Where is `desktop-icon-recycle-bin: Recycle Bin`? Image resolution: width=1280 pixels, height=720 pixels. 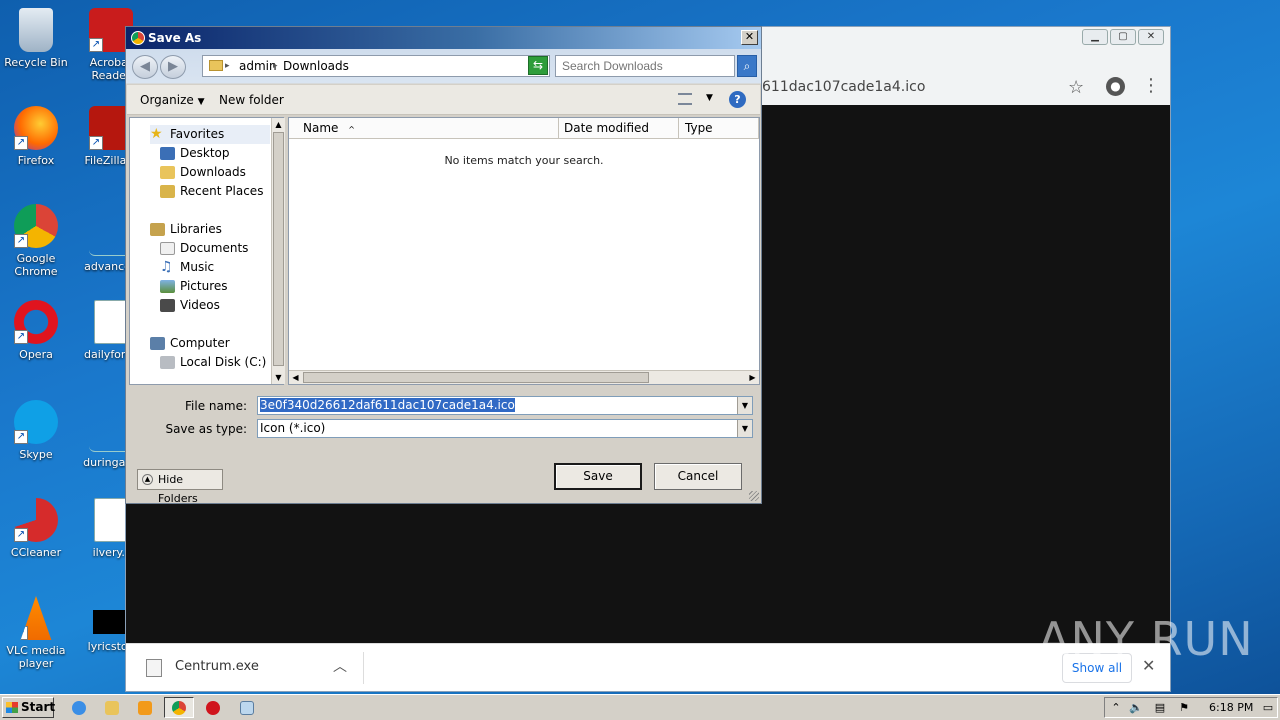 desktop-icon-recycle-bin: Recycle Bin is located at coordinates (36, 38).